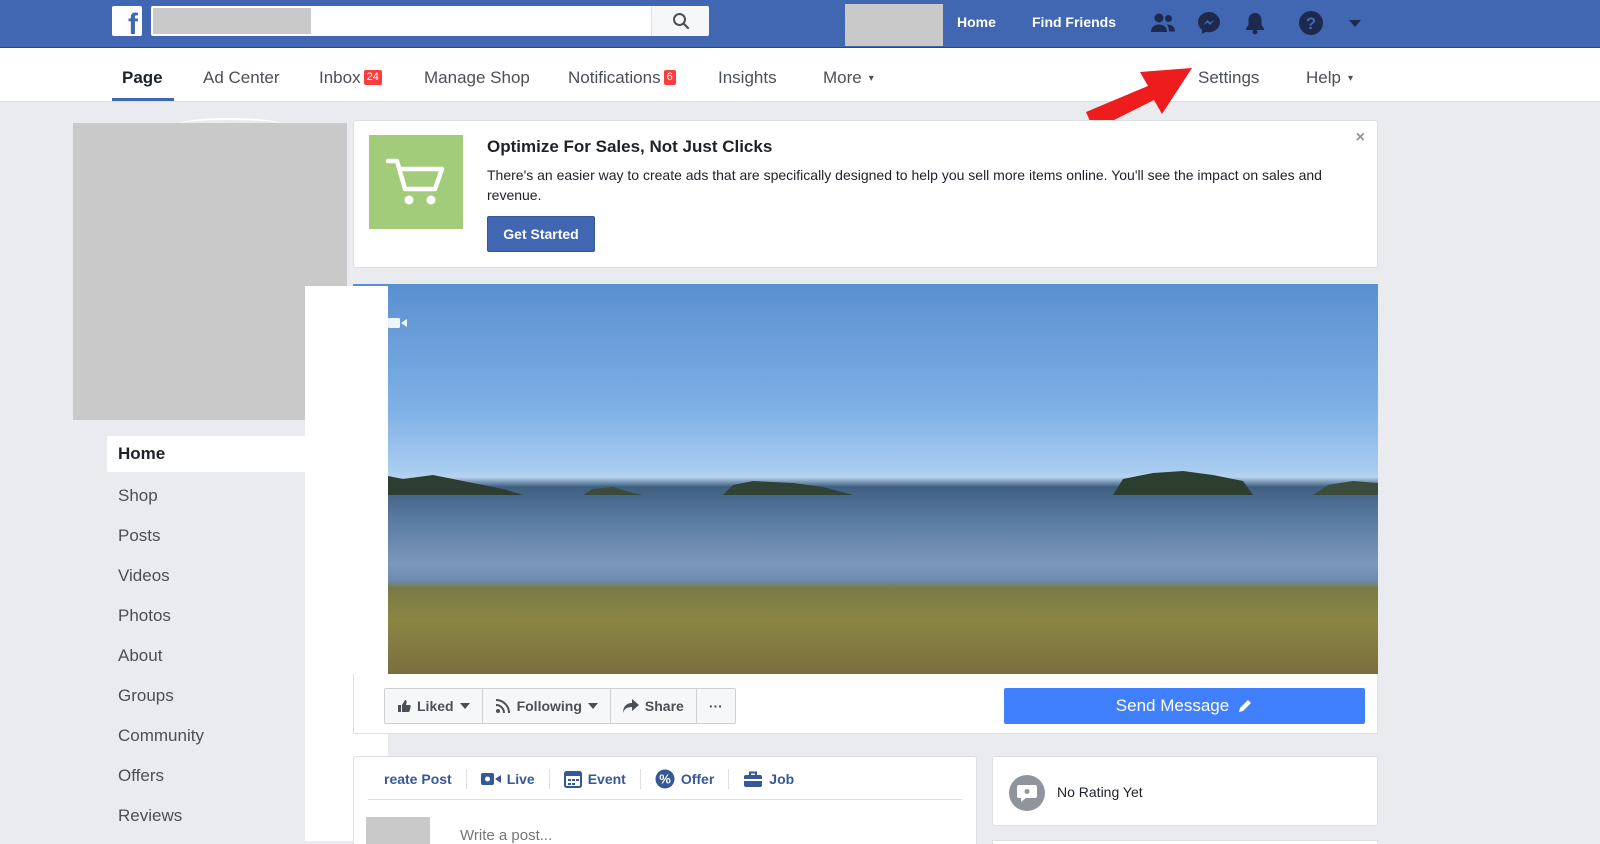 Image resolution: width=1600 pixels, height=844 pixels. What do you see at coordinates (404, 706) in the screenshot?
I see `thumbs-up-icon` at bounding box center [404, 706].